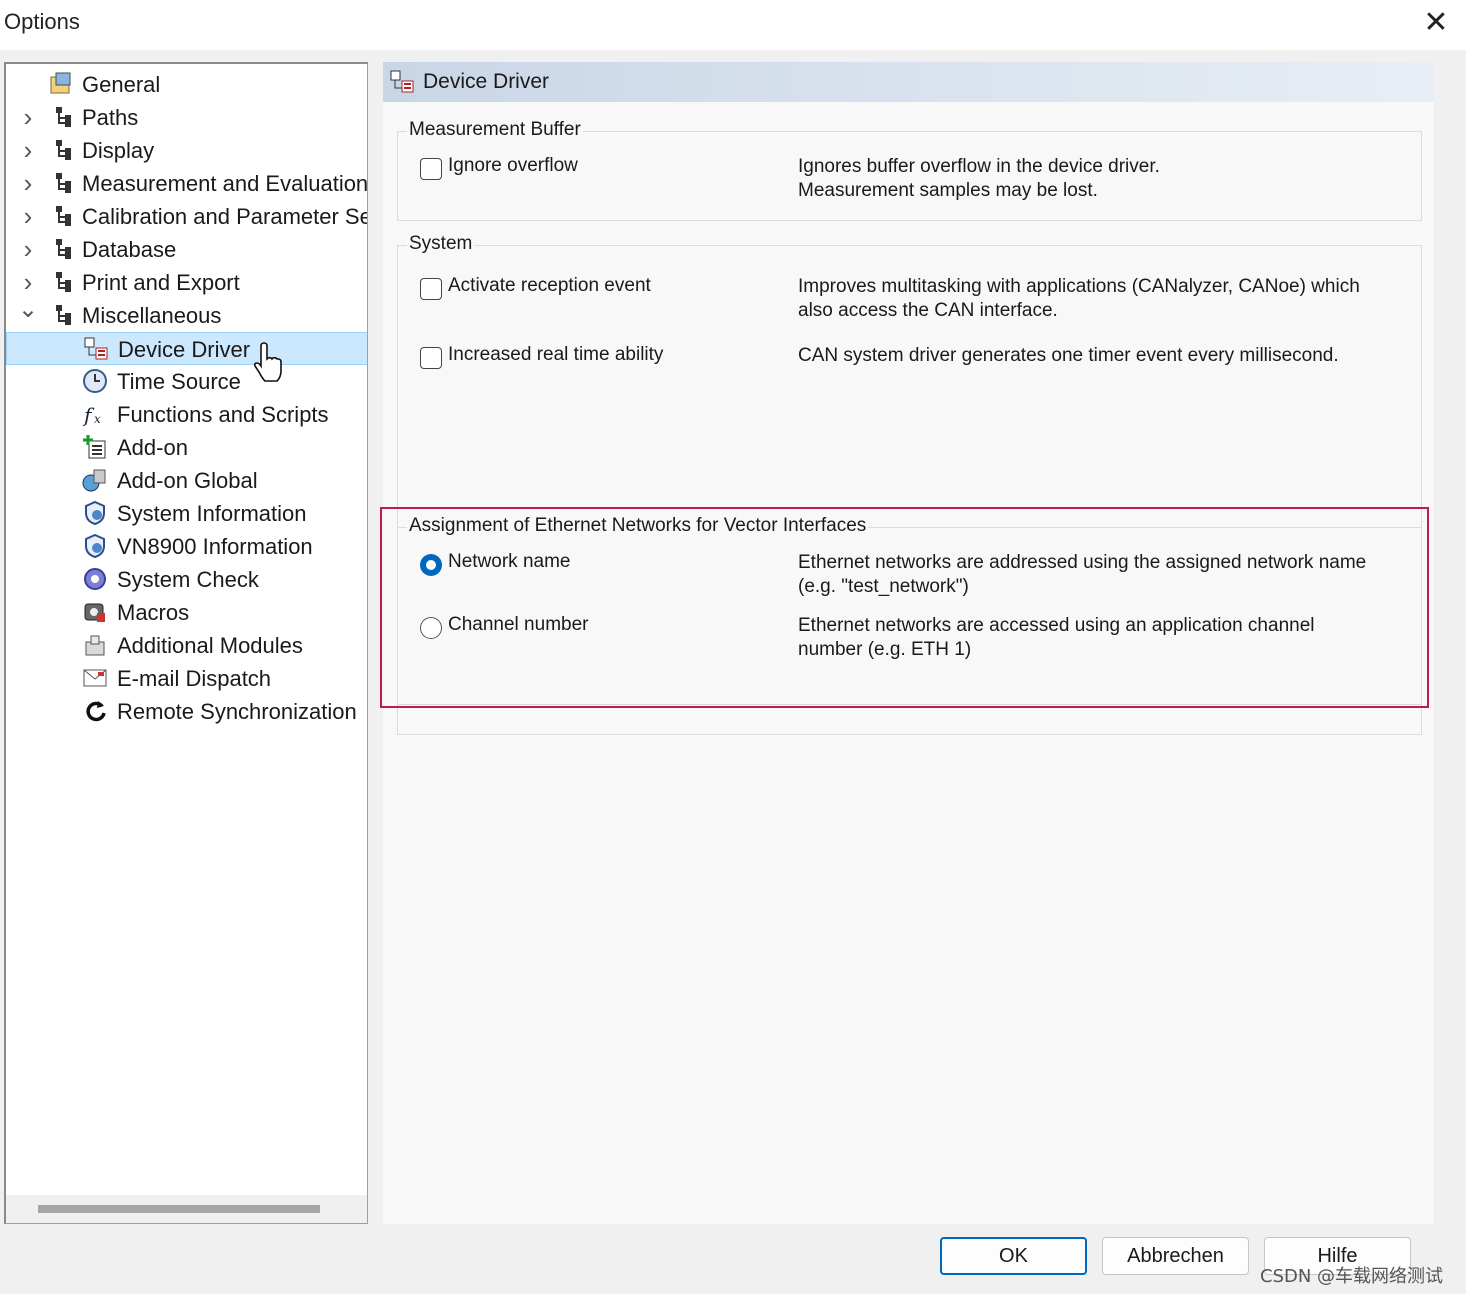  Describe the element at coordinates (194, 678) in the screenshot. I see `tree-item-label: E-mail Dispatch` at that location.